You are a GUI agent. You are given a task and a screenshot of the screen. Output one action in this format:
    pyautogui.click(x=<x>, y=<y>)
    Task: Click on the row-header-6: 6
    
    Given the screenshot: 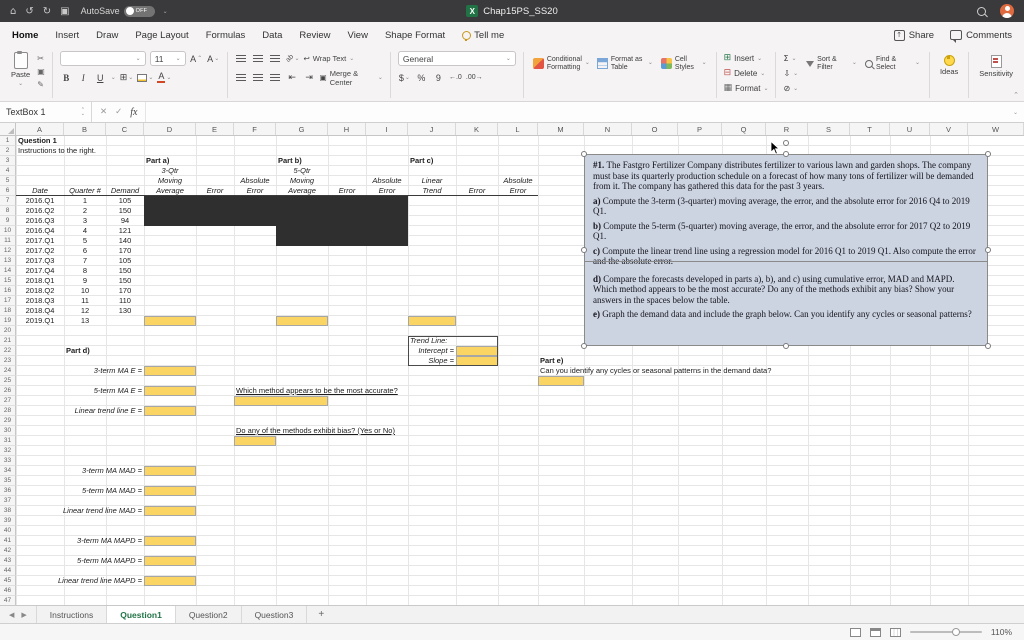 What is the action you would take?
    pyautogui.click(x=8, y=191)
    